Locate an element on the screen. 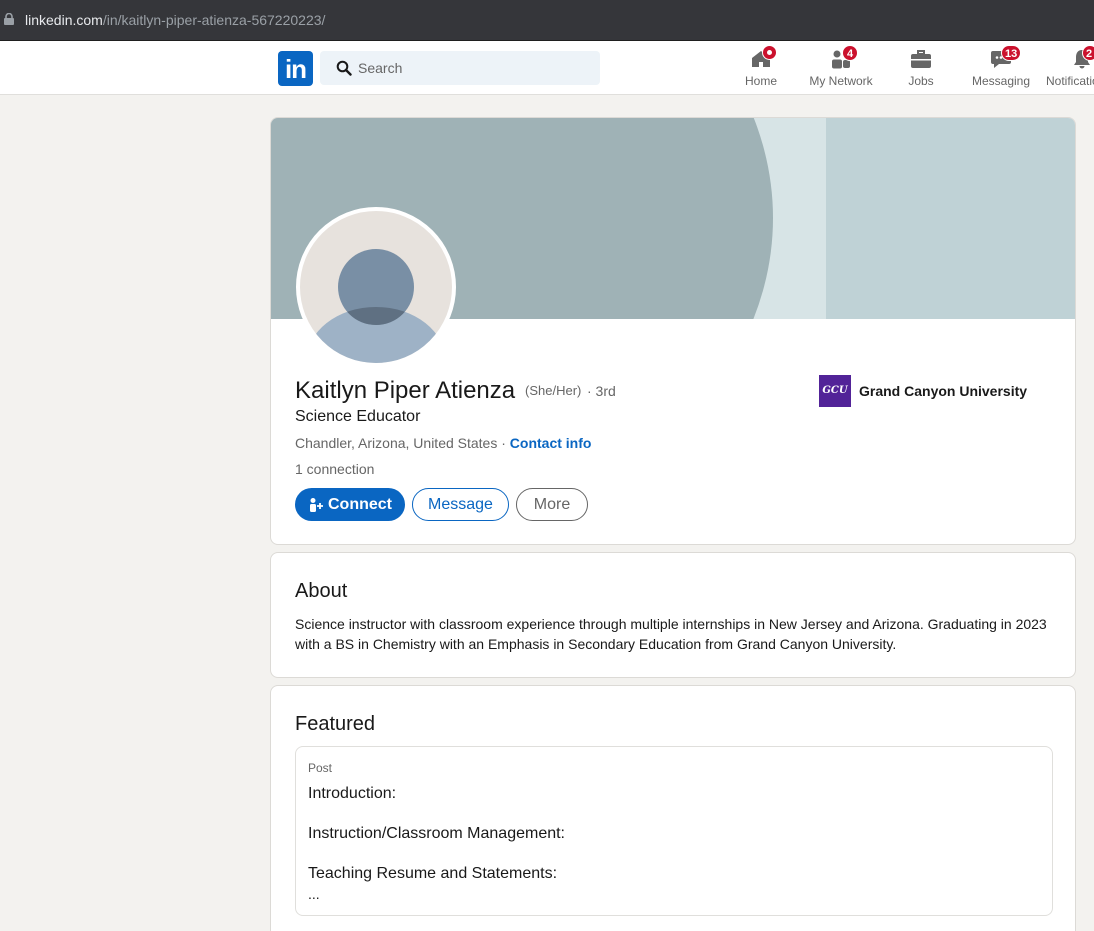 This screenshot has width=1094, height=931. profile-pronouns: (She/Her) is located at coordinates (553, 390).